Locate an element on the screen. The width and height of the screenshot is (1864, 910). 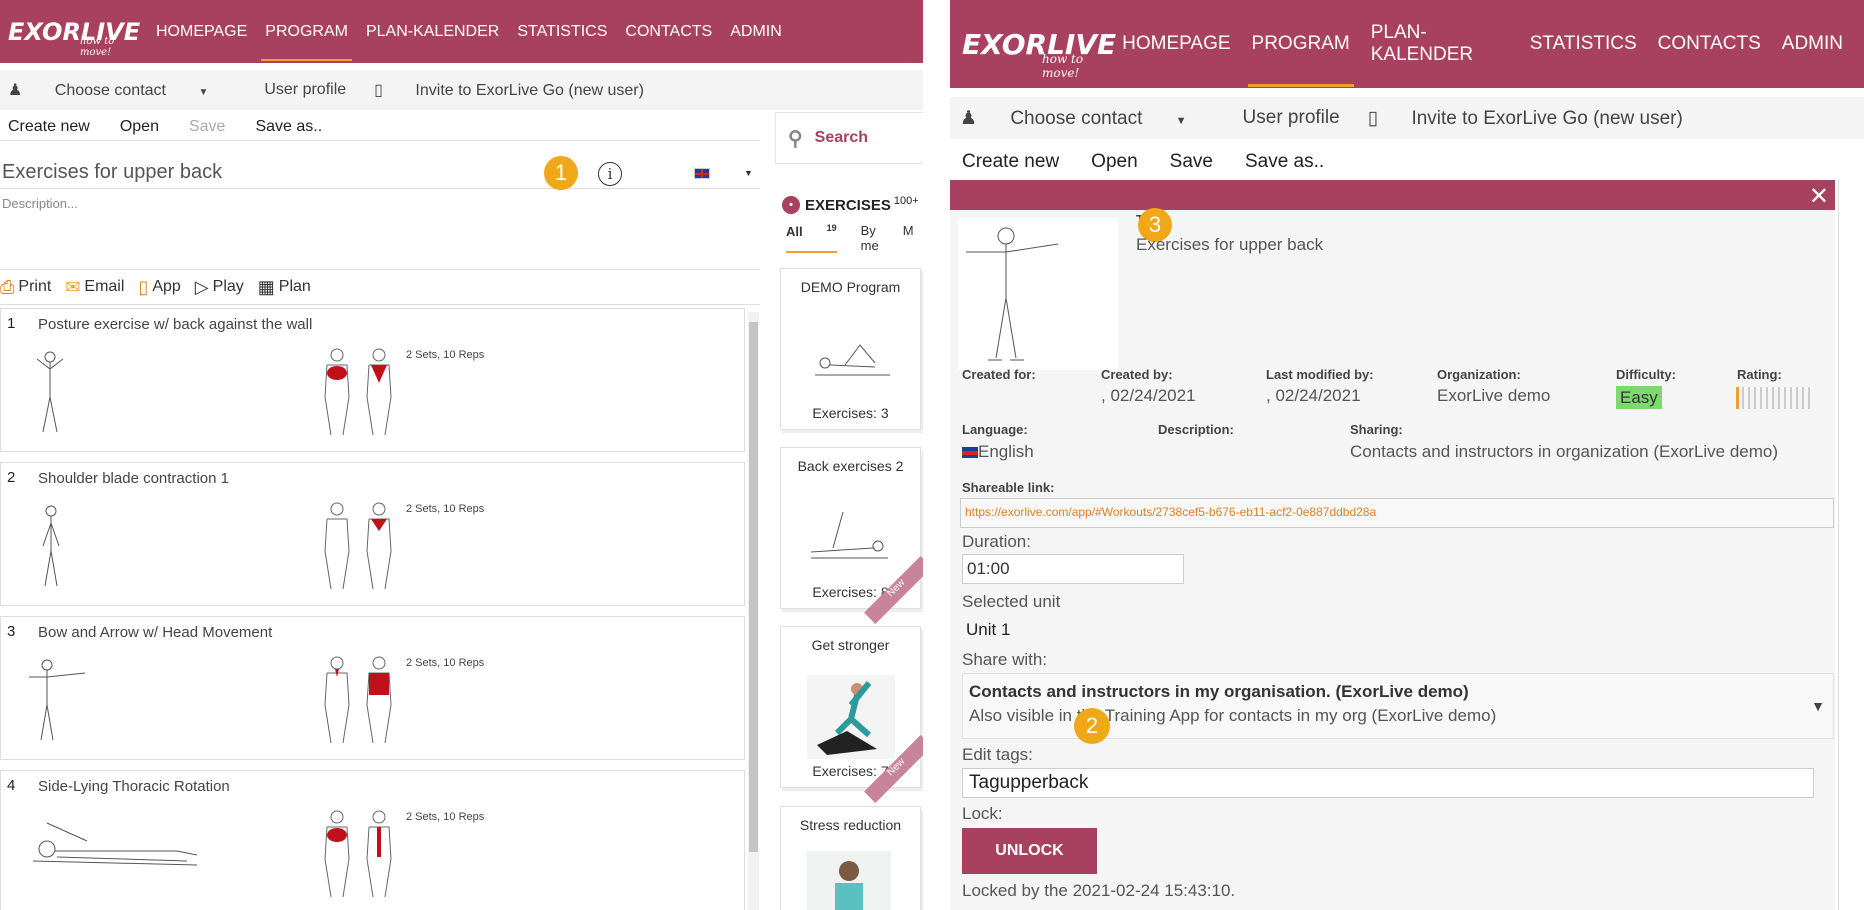
email-label: Email is located at coordinates (104, 286).